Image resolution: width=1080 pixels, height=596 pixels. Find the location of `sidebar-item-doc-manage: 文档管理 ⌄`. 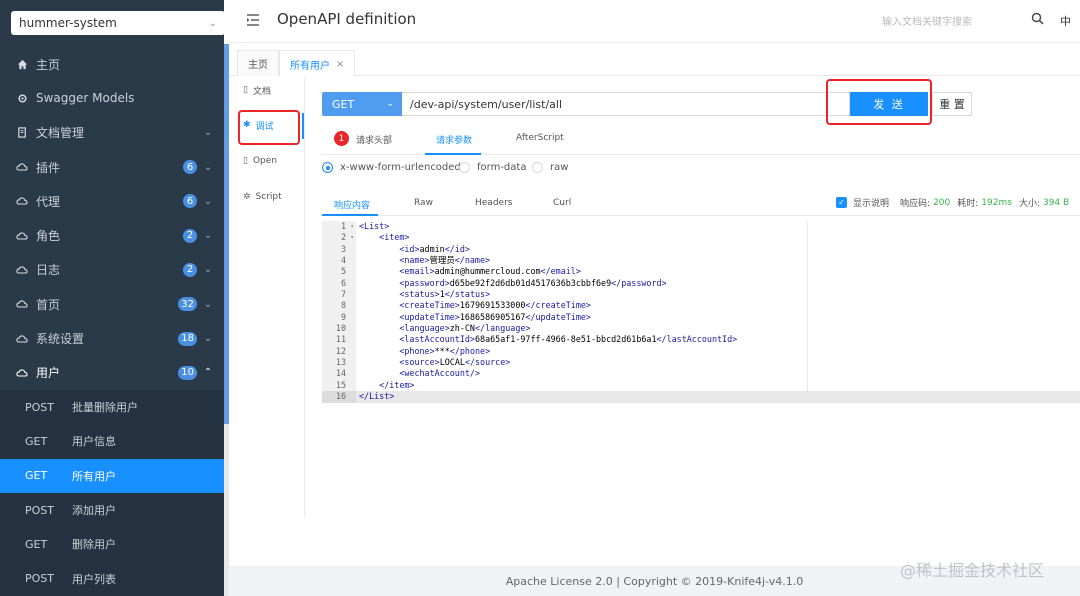

sidebar-item-doc-manage: 文档管理 ⌄ is located at coordinates (112, 133).